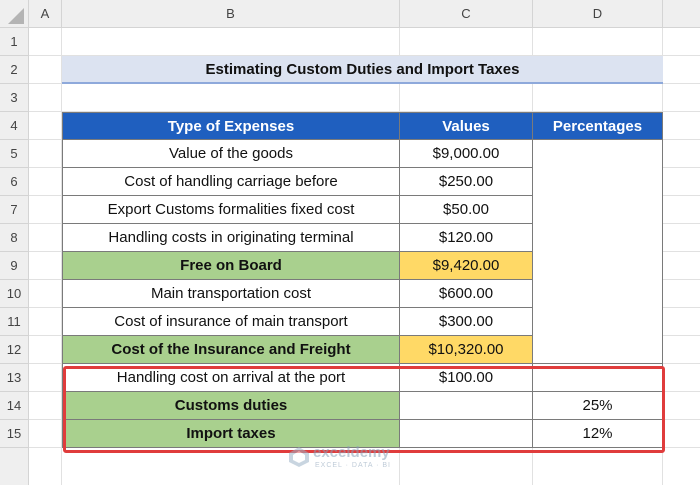  Describe the element at coordinates (351, 452) in the screenshot. I see `watermark-name: exceldemy` at that location.